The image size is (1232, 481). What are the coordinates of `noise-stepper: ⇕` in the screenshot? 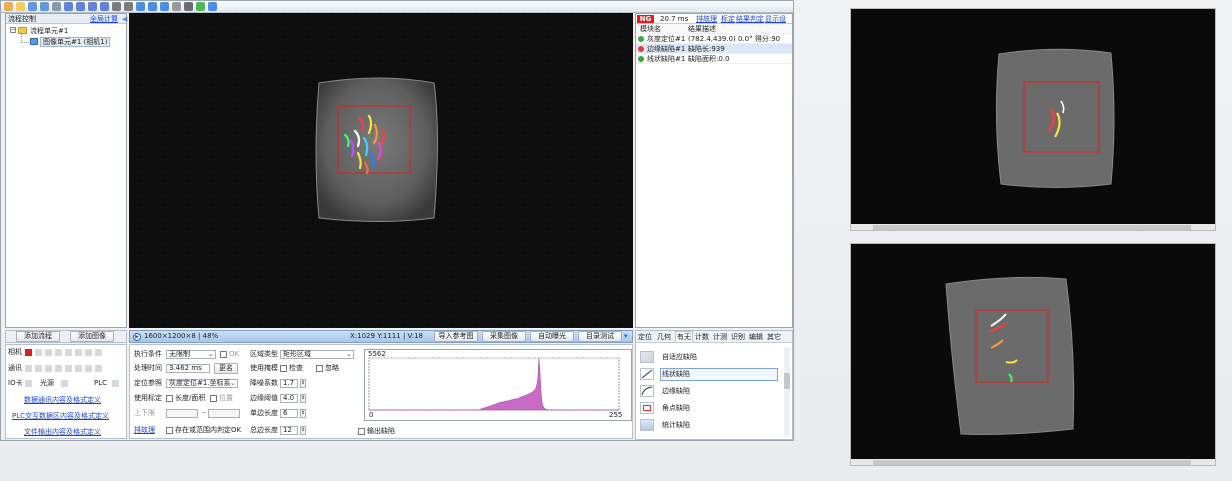 It's located at (303, 383).